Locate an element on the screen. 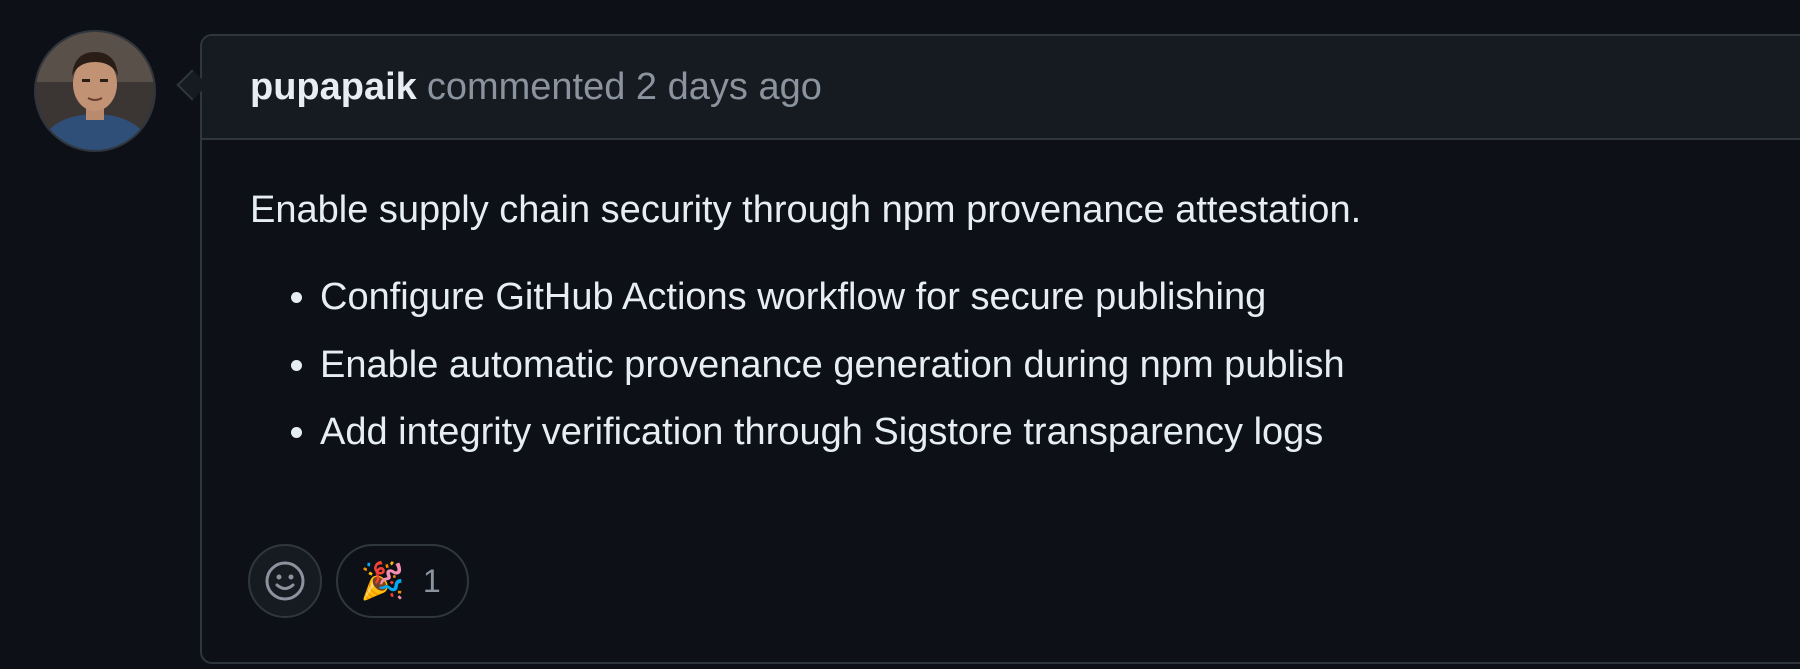 The height and width of the screenshot is (669, 1800). party-popper-icon: 🎉 is located at coordinates (382, 580).